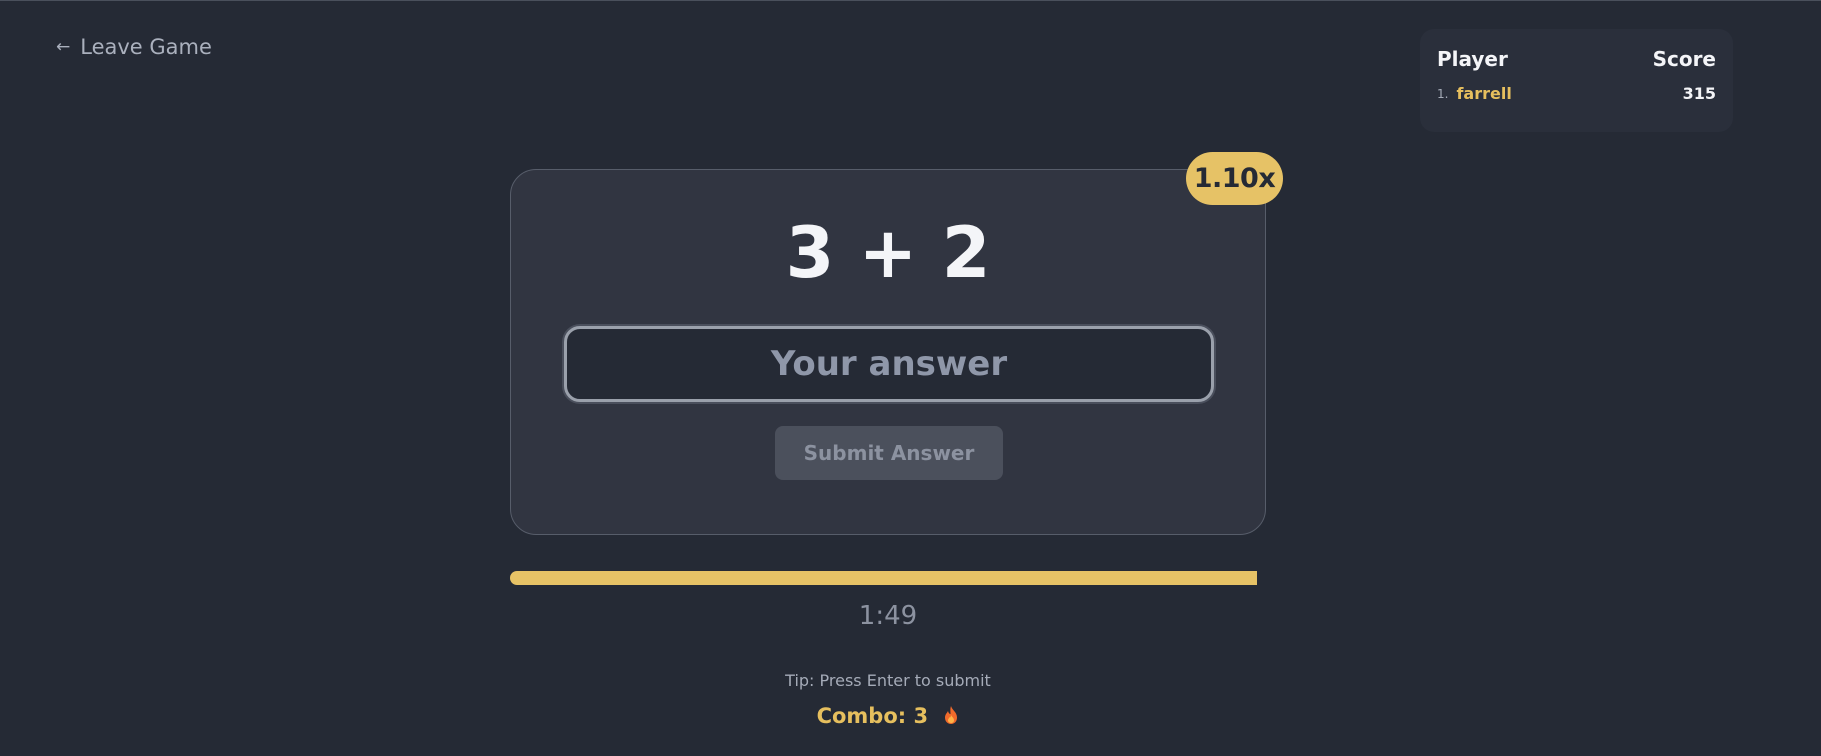 This screenshot has width=1821, height=756. I want to click on multiplier-badge: 1.10x, so click(1234, 178).